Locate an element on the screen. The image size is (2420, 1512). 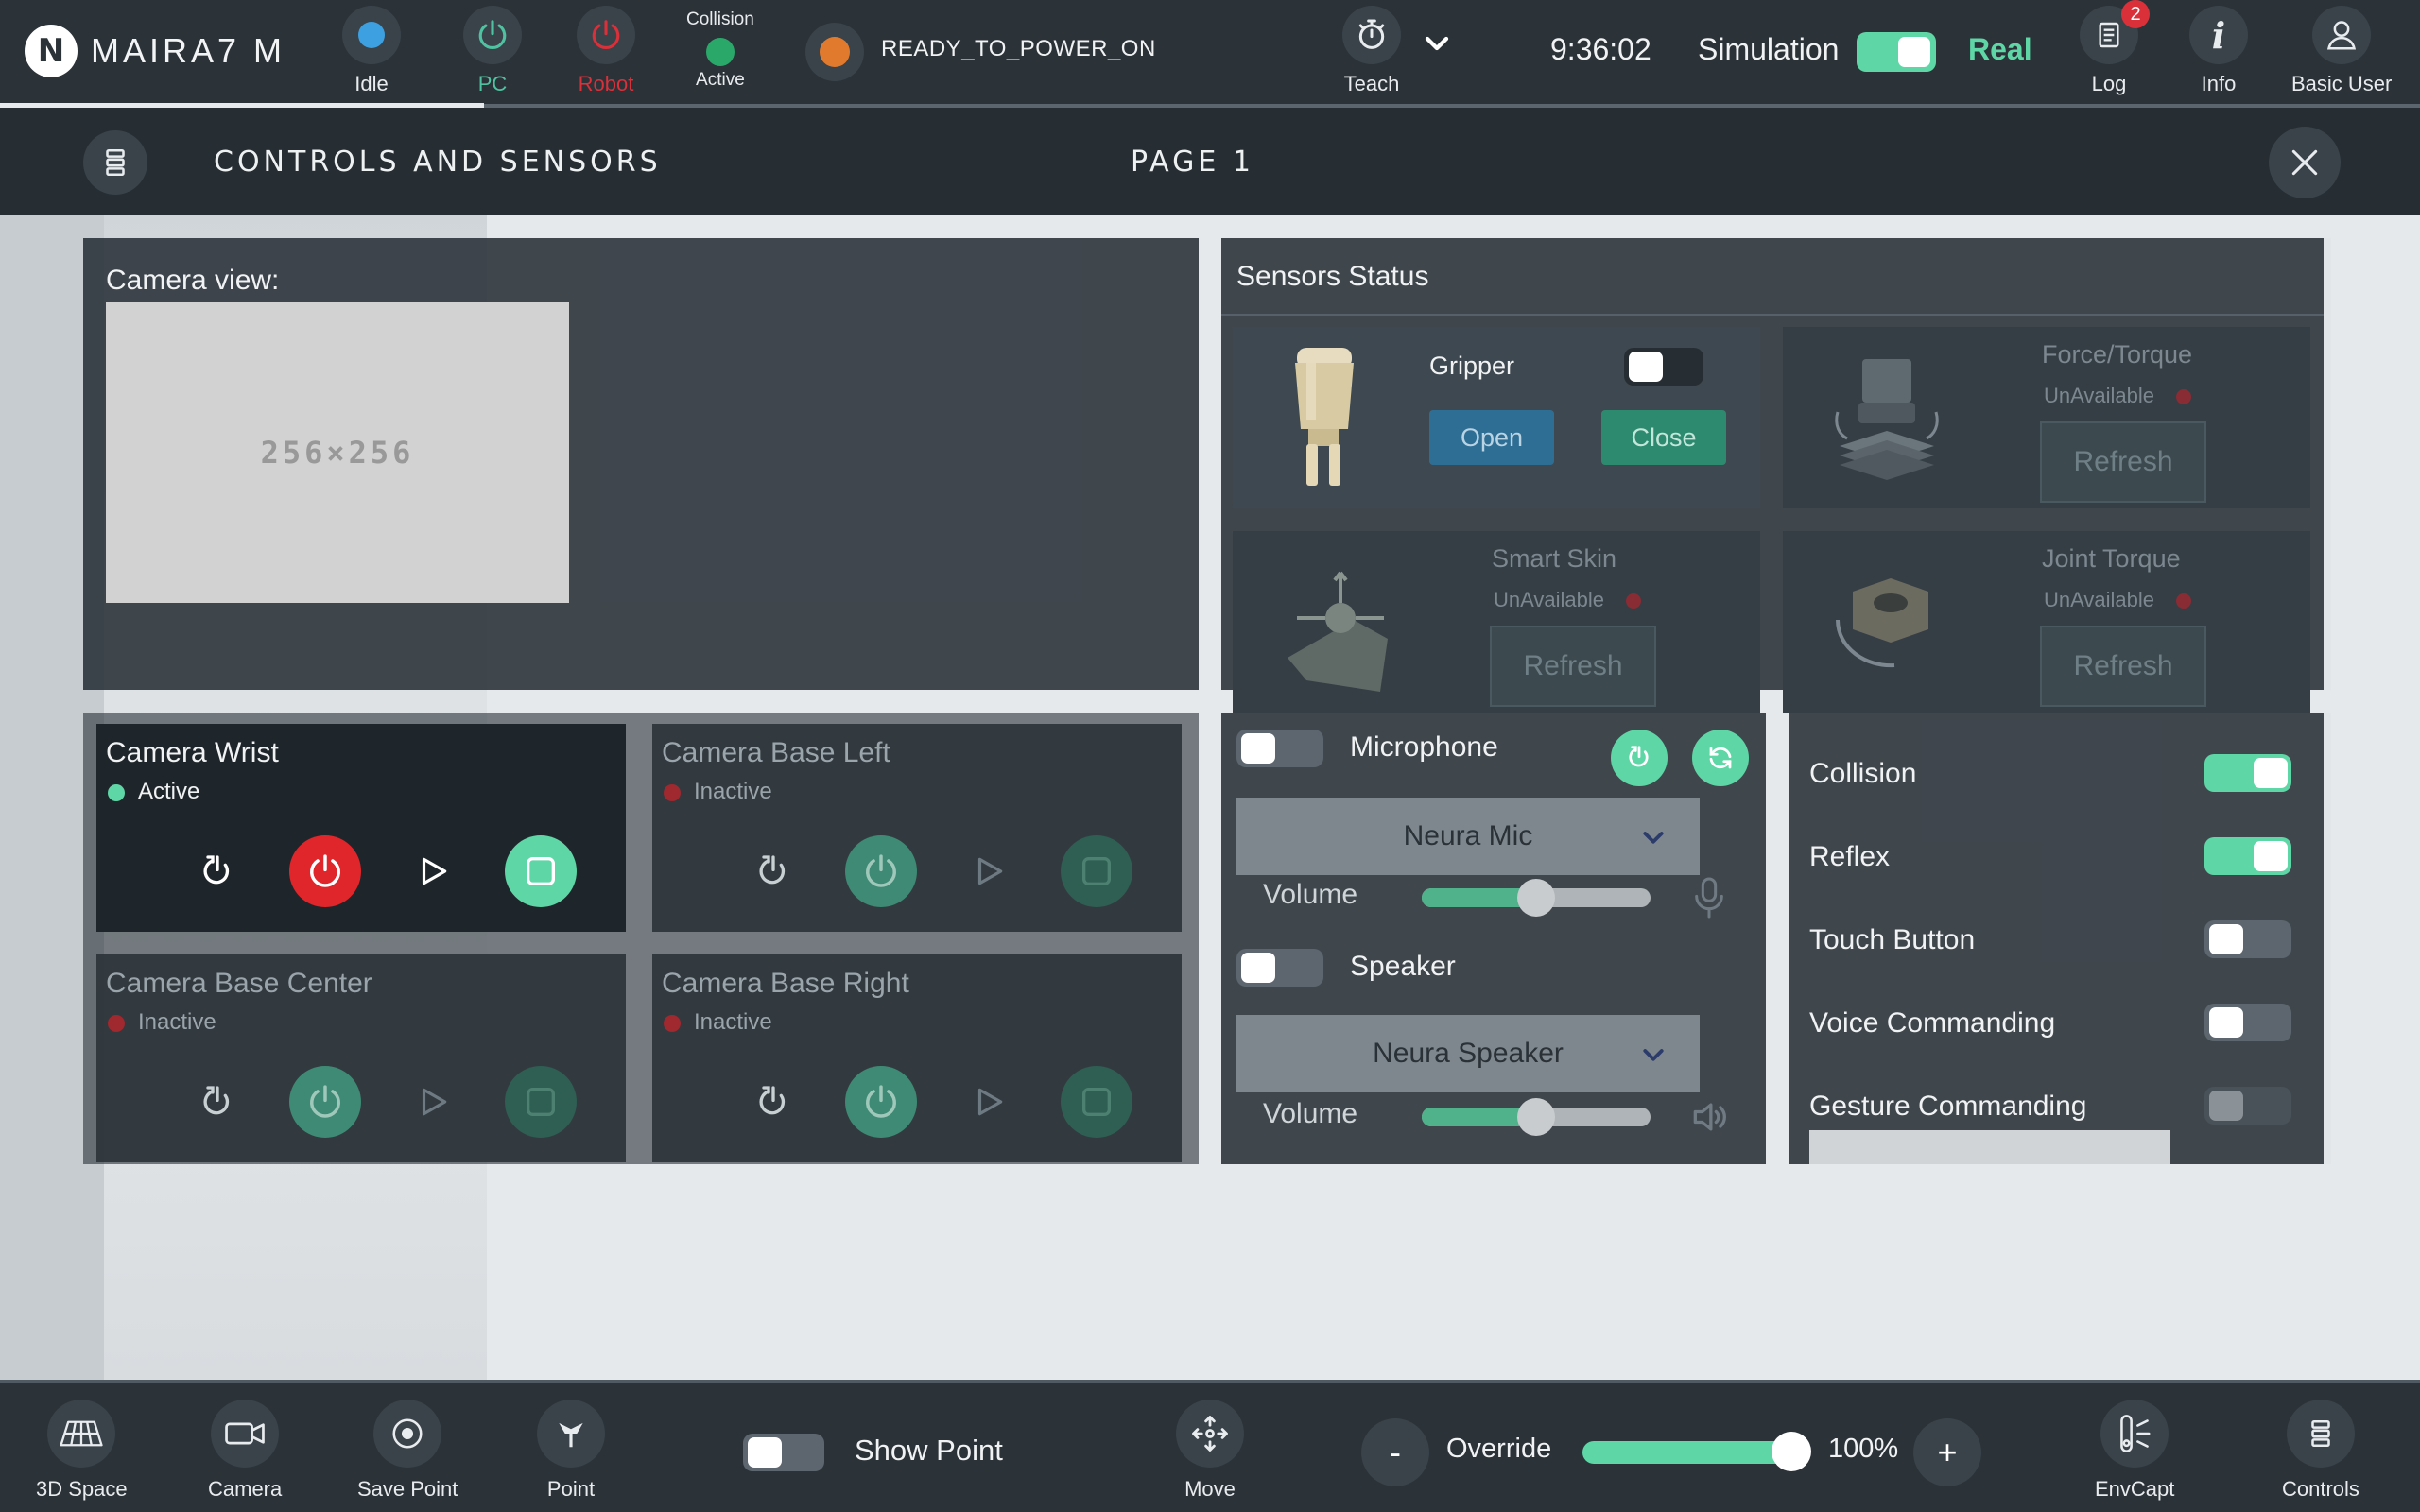
toggle-label: Reflex is located at coordinates (1850, 856).